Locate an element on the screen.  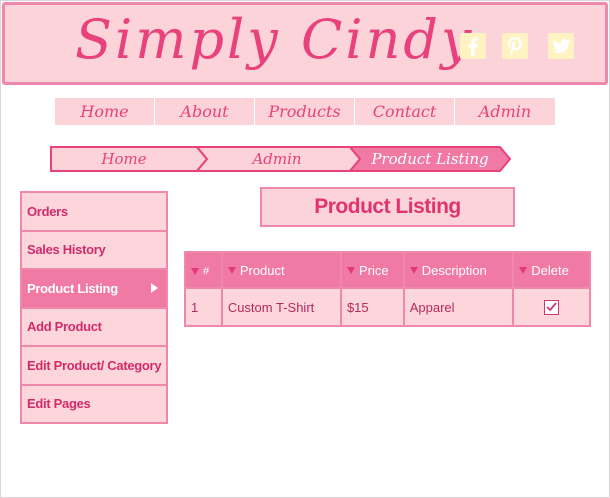
chevron-right-icon is located at coordinates (154, 288).